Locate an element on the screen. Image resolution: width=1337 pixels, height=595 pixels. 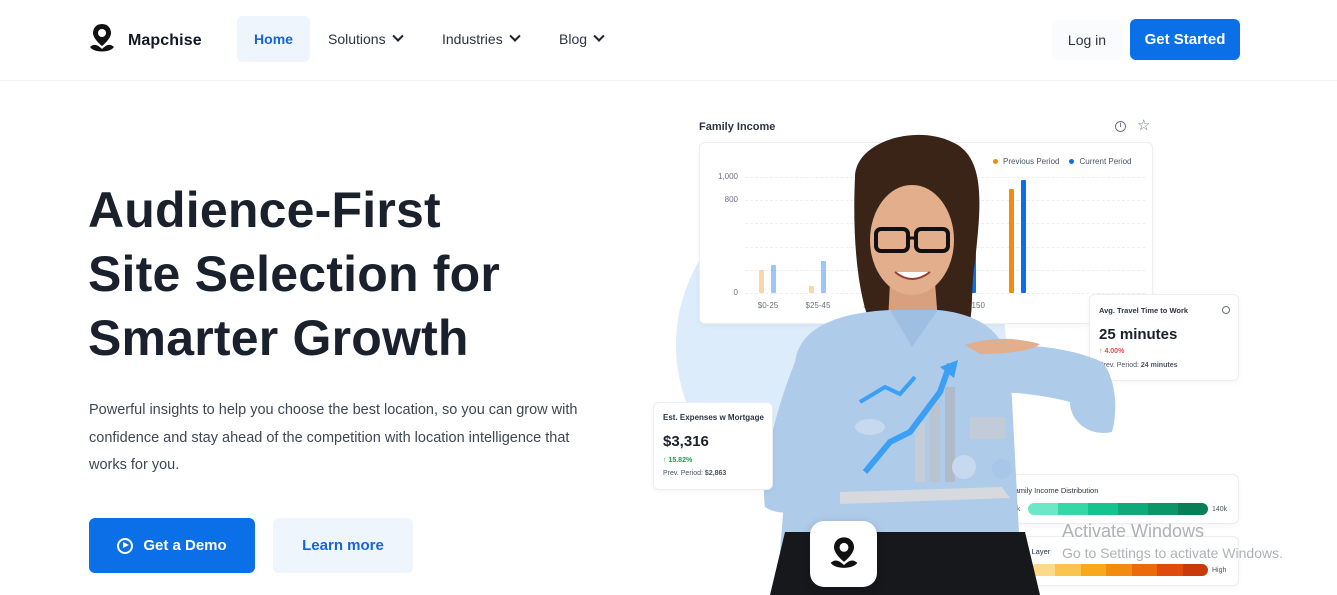
activation-watermark-title: Activate Windows is located at coordinates (1133, 531).